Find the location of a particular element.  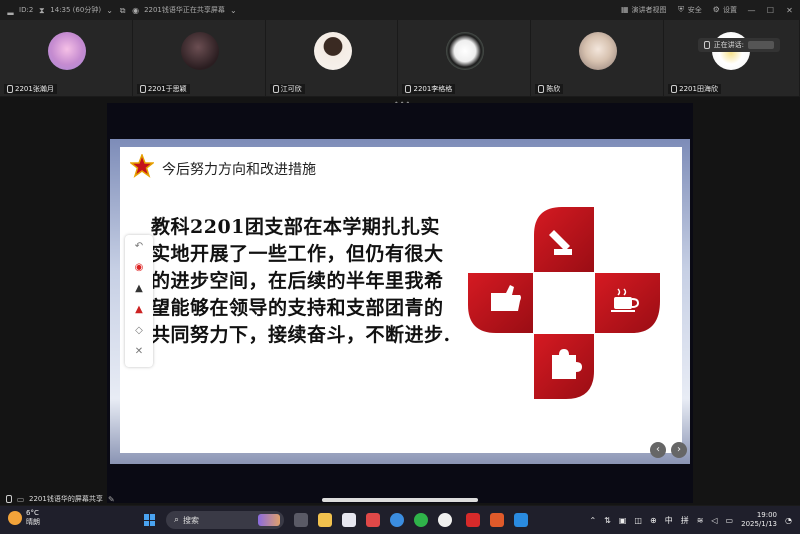

speaking-indicator: 正在讲话: is located at coordinates (738, 45).